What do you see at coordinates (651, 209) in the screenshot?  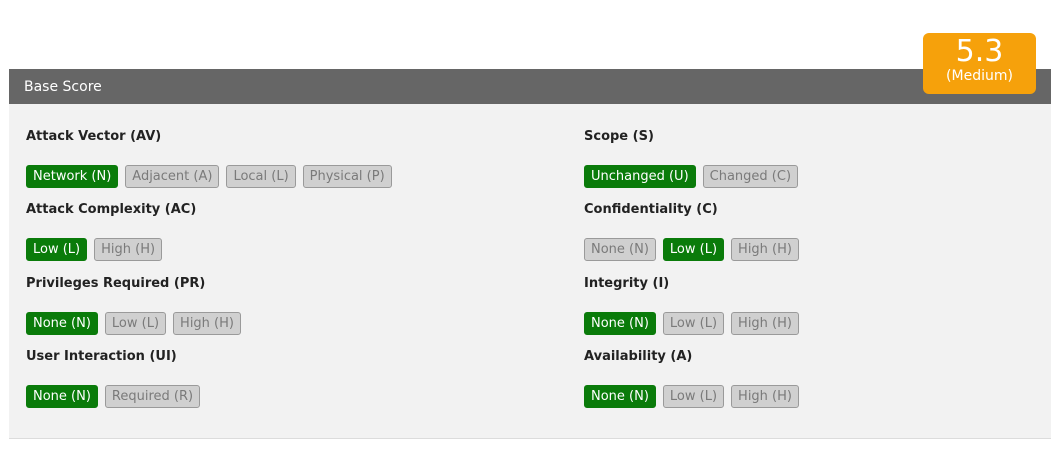 I see `metric-label: Confidentiality (C)` at bounding box center [651, 209].